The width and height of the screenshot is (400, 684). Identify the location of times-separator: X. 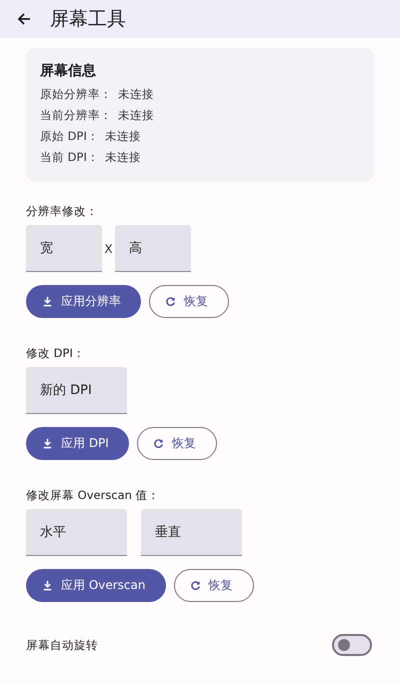
(108, 249).